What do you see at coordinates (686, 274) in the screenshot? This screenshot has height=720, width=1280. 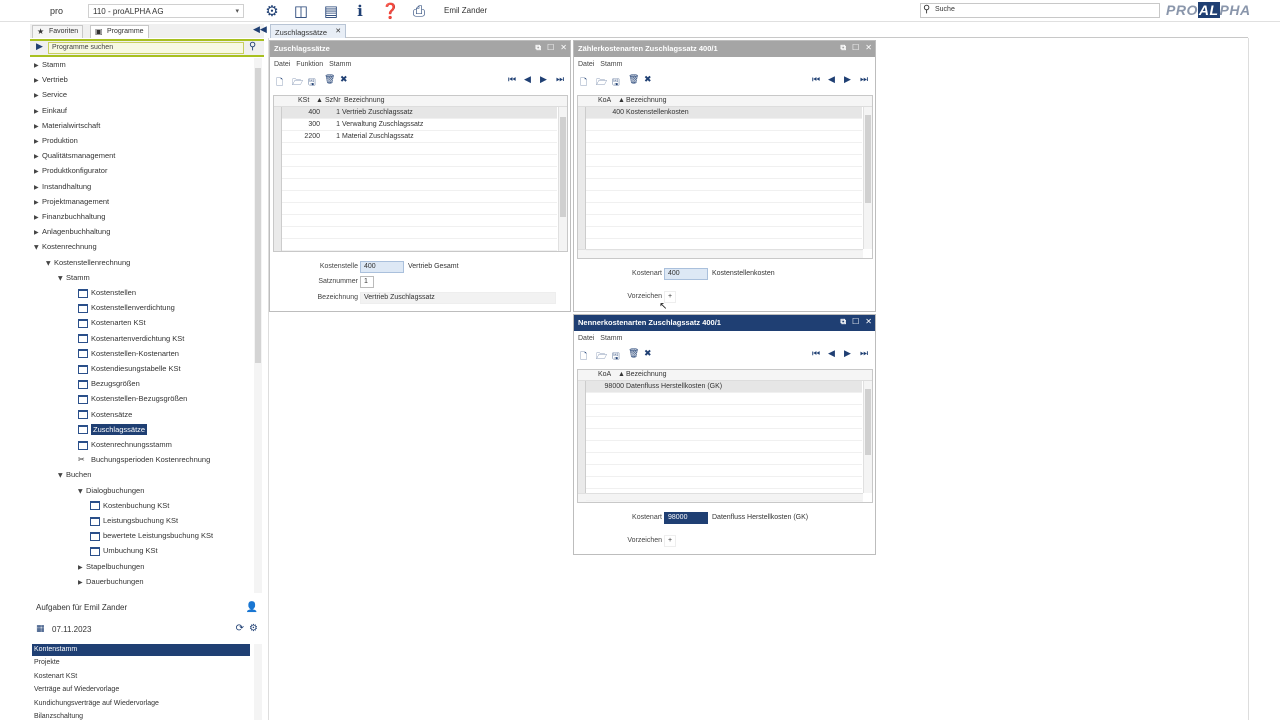 I see `kostenart-input: 400` at bounding box center [686, 274].